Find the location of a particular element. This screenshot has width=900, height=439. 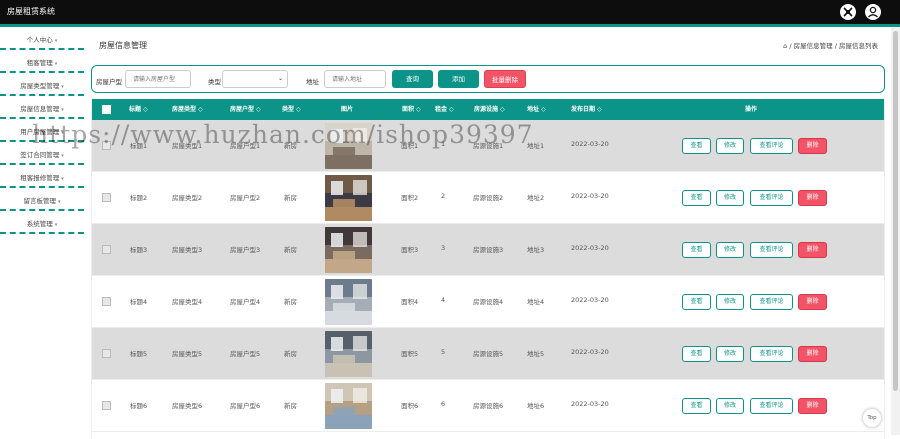

cell-huxing: 房屋户型5 is located at coordinates (245, 354).